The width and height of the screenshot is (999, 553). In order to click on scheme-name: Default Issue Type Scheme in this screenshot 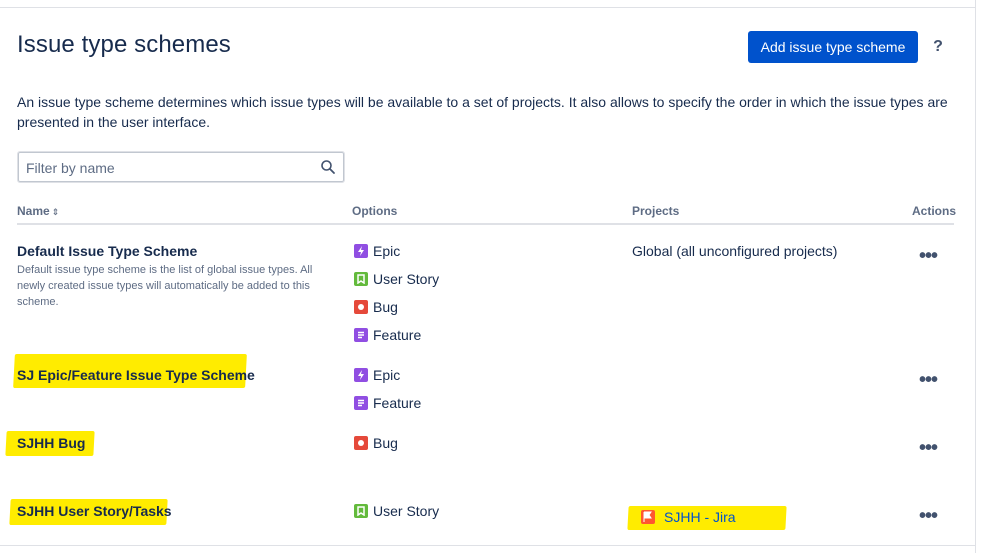, I will do `click(107, 251)`.